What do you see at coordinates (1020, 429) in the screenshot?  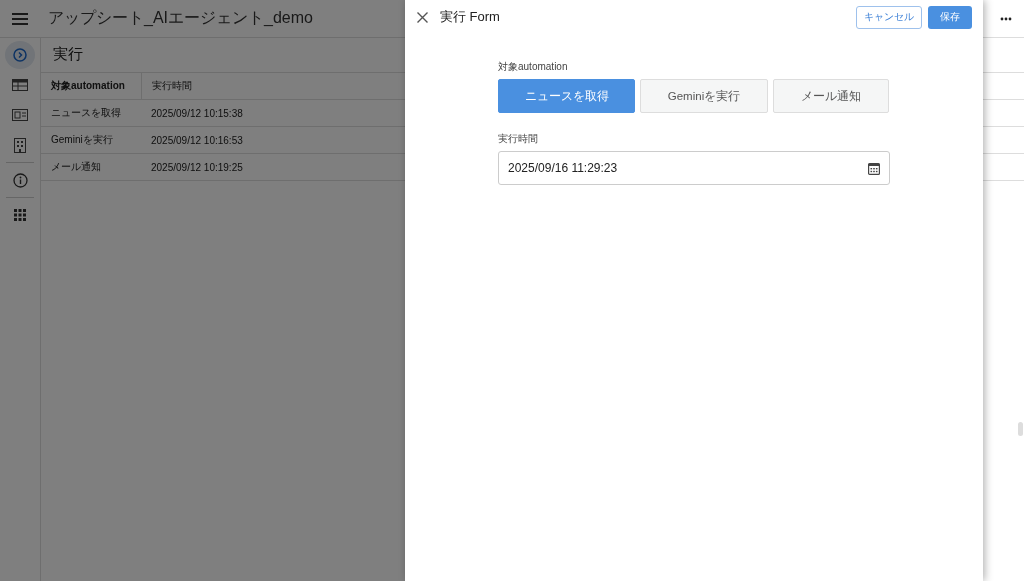 I see `scrollbar-thumb` at bounding box center [1020, 429].